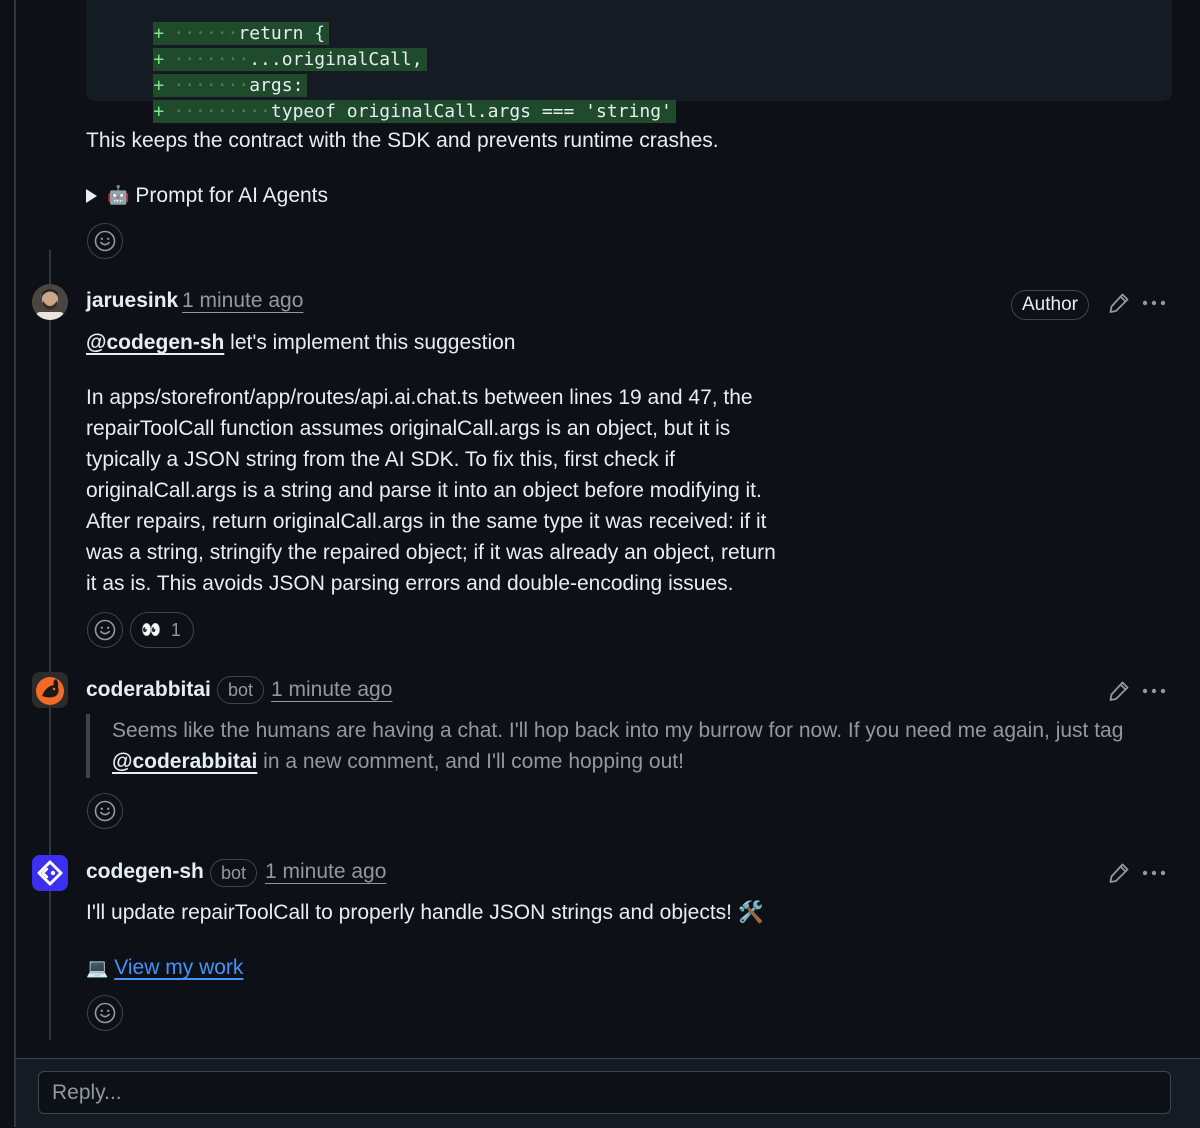  What do you see at coordinates (132, 301) in the screenshot?
I see `comment-author: jaruesink` at bounding box center [132, 301].